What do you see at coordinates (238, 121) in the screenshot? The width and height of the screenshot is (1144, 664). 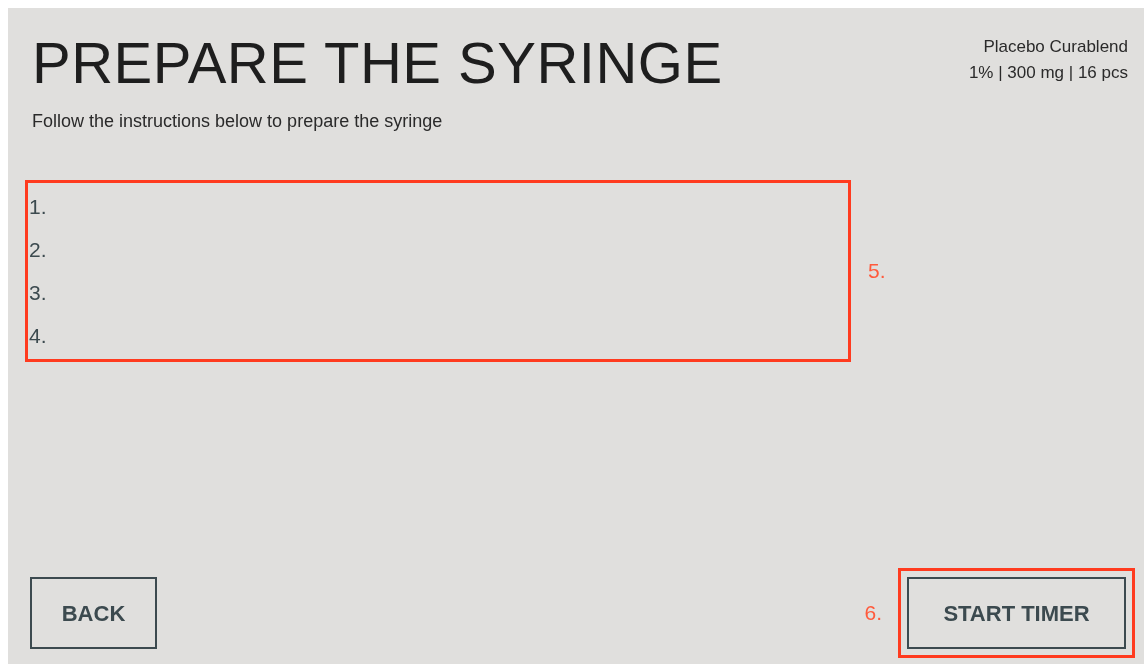 I see `subtitle: Follow the instructions below to prepare the syringe` at bounding box center [238, 121].